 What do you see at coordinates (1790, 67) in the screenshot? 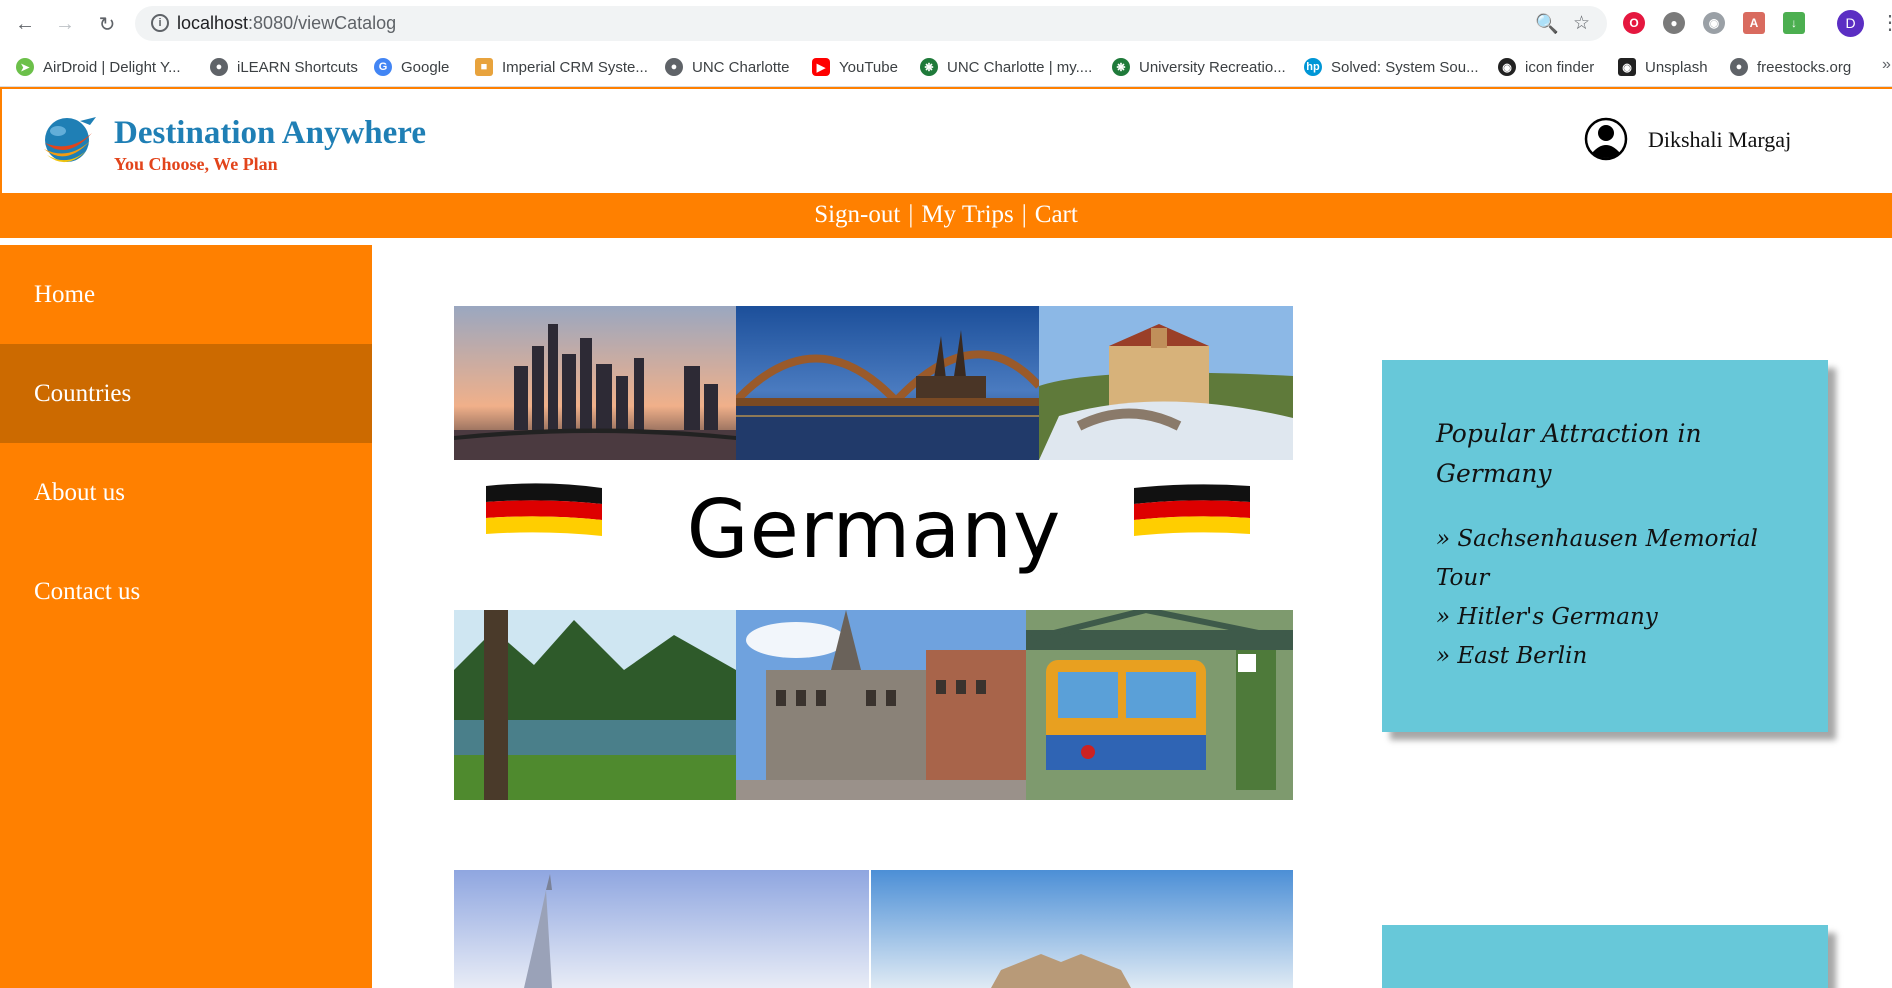
I see `bookmark-freestocks: ● freestocks.org` at bounding box center [1790, 67].